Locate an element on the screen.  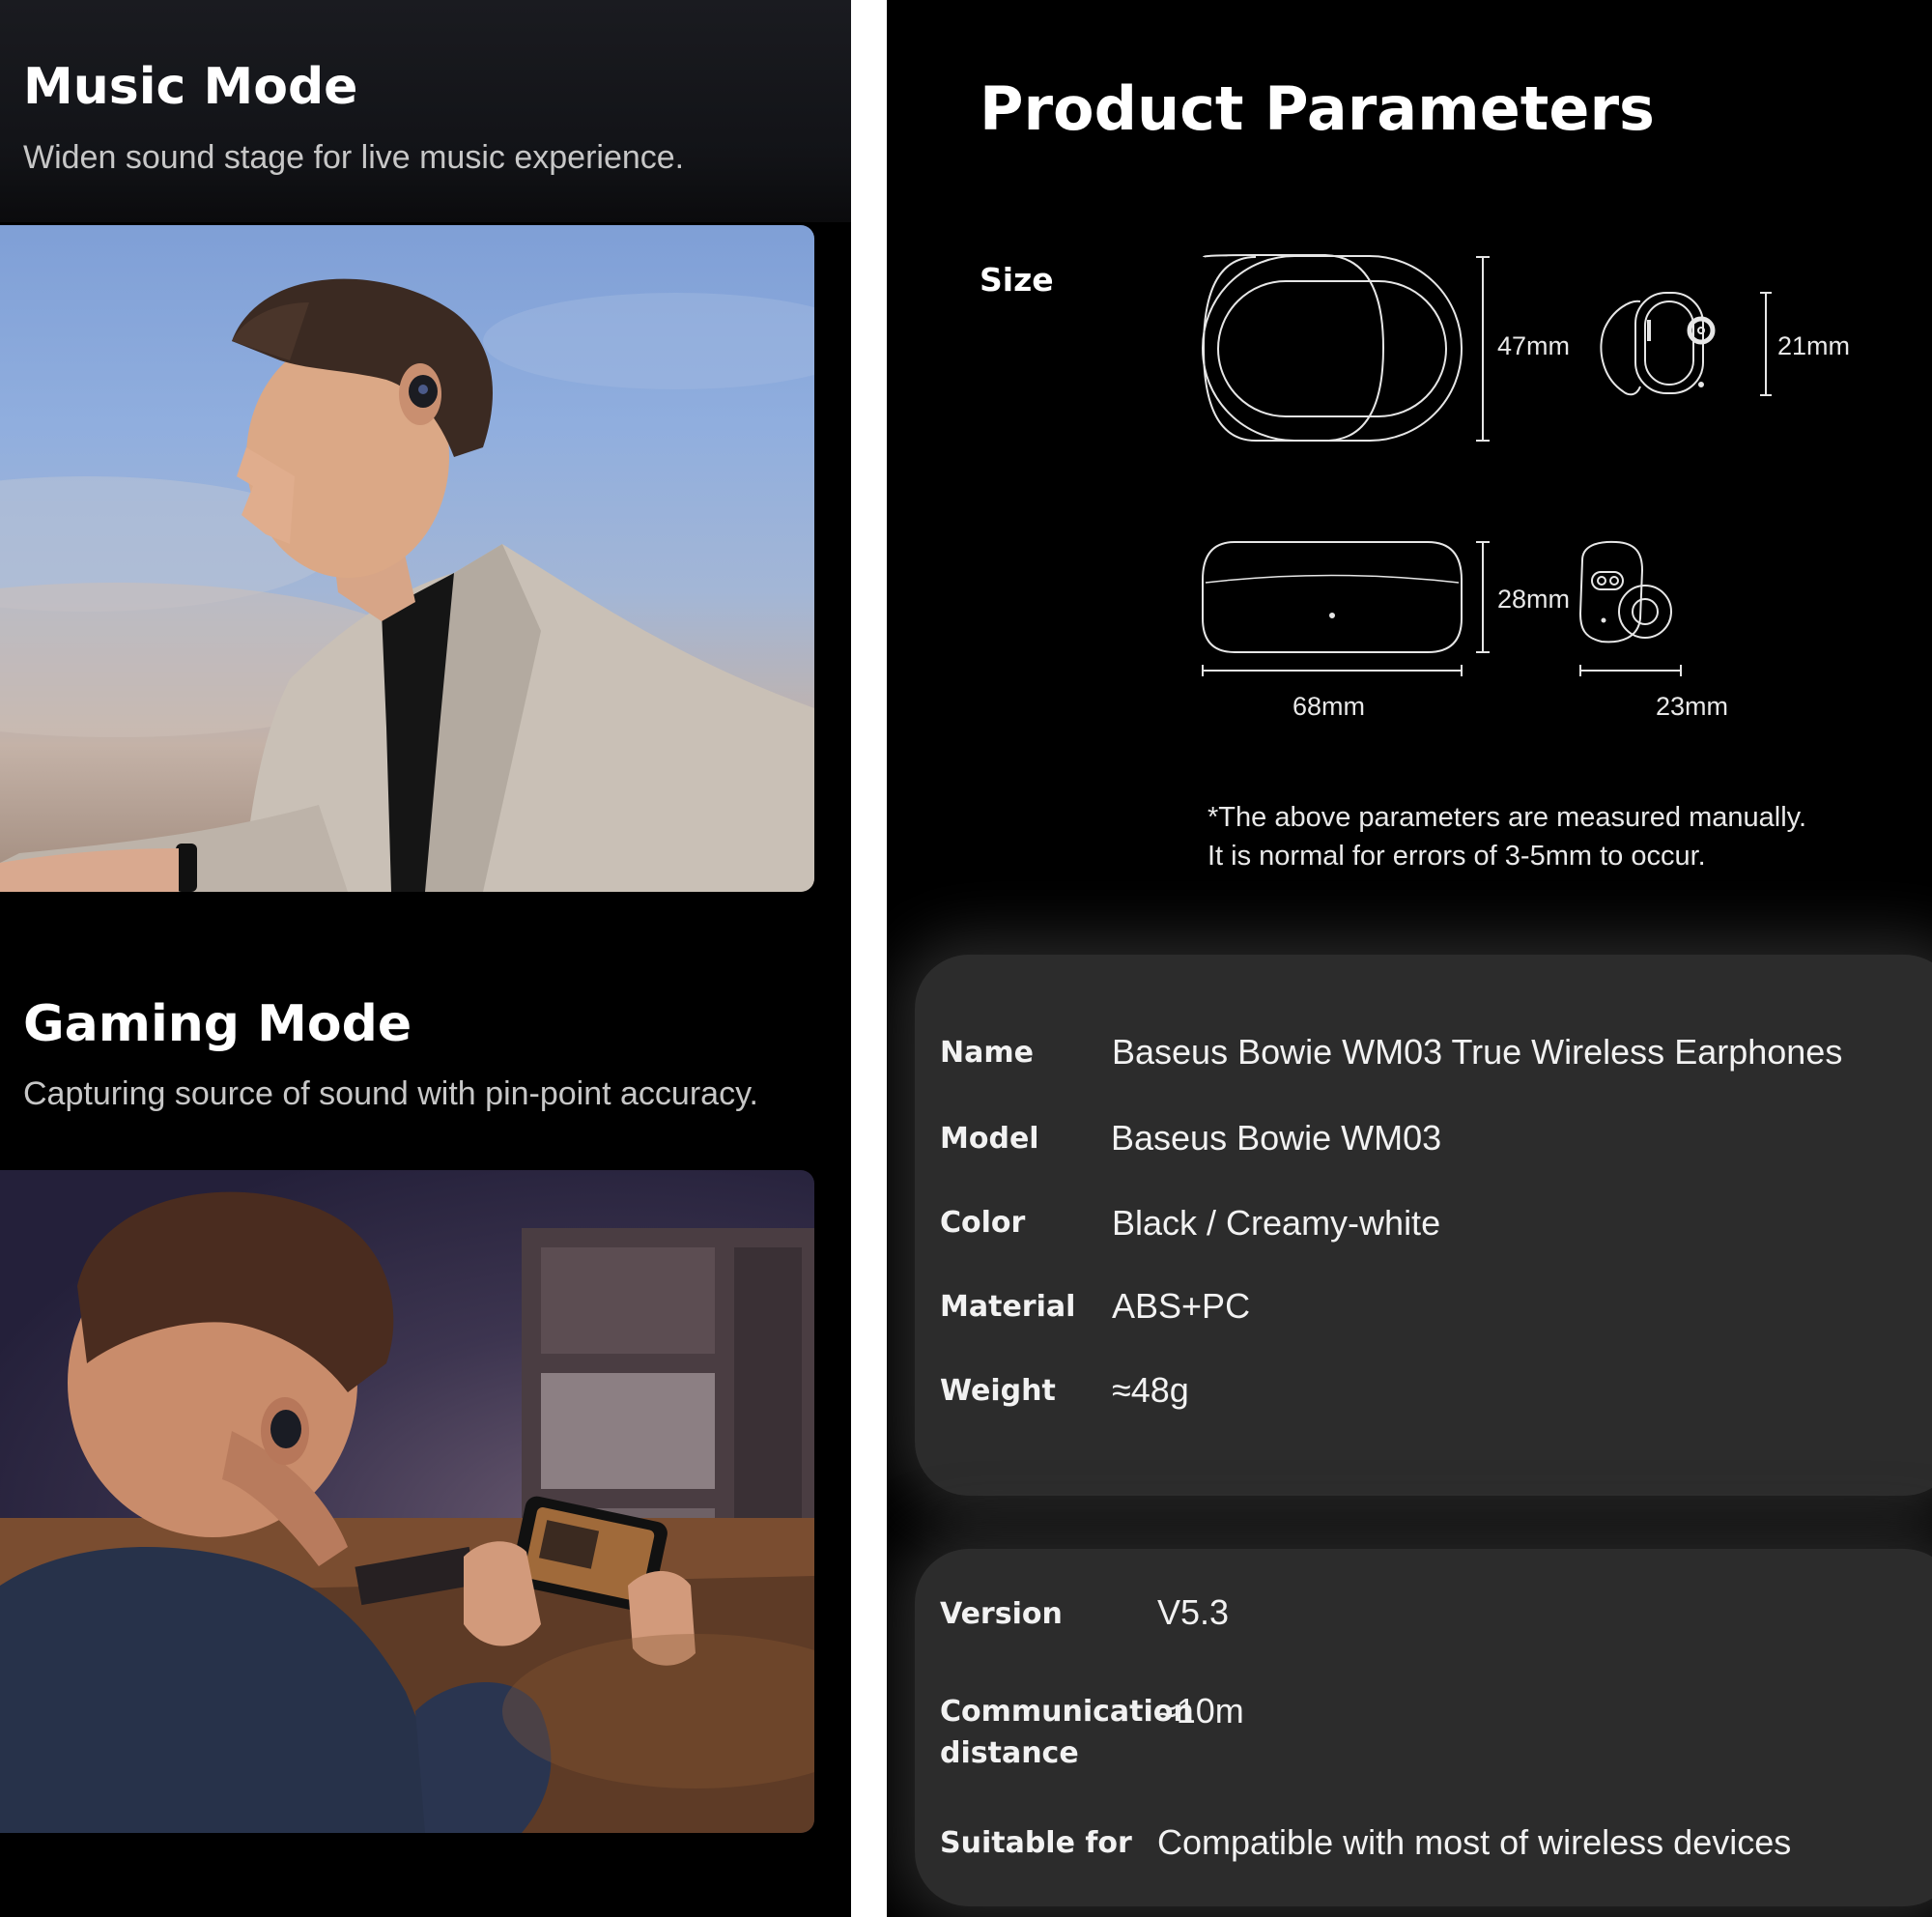
spec-value-version: V5.3 is located at coordinates (1193, 1612).